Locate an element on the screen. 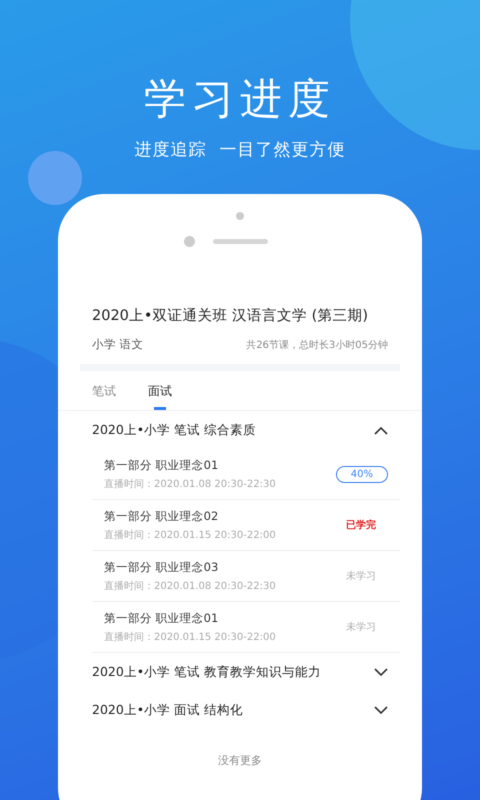 This screenshot has width=480, height=800. lesson-row: 第一部分 职业理念03 直播时间：2020.01.08 20:30-22:30 未学习 is located at coordinates (246, 576).